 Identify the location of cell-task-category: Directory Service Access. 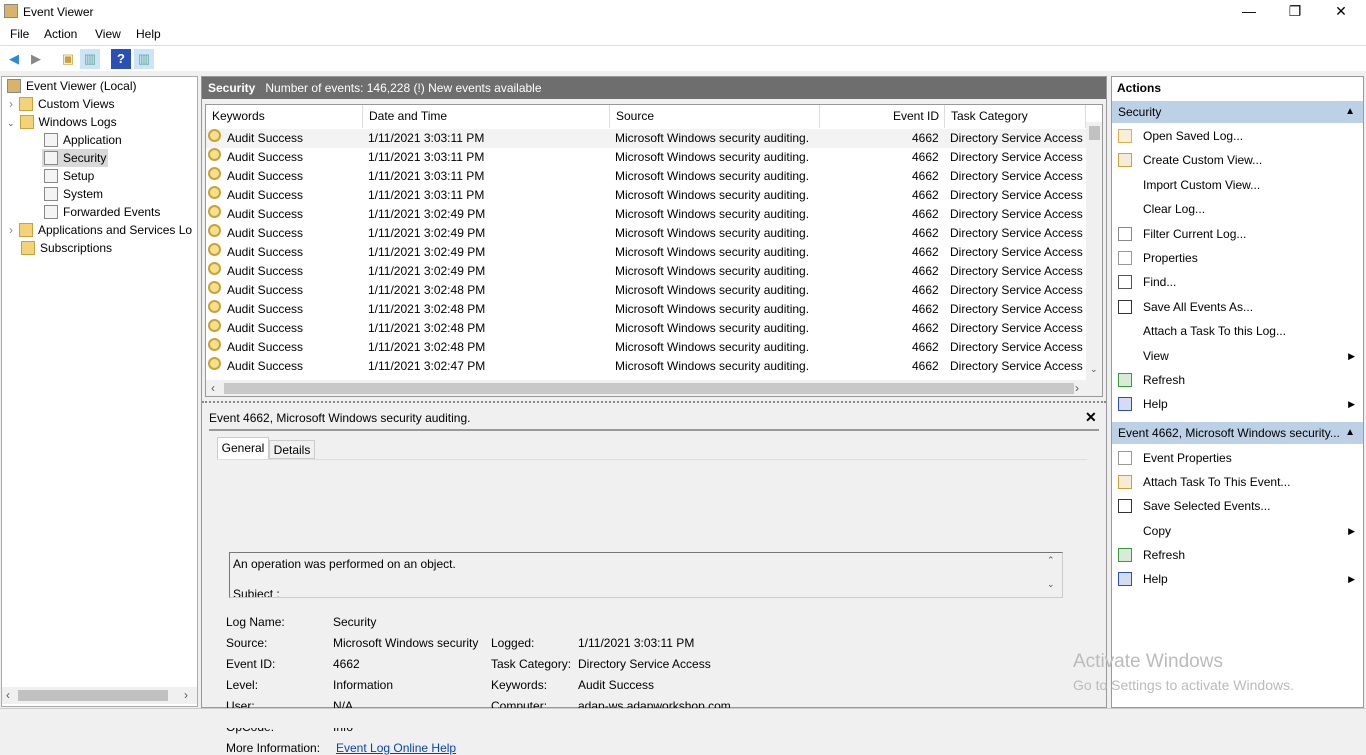
(1016, 157).